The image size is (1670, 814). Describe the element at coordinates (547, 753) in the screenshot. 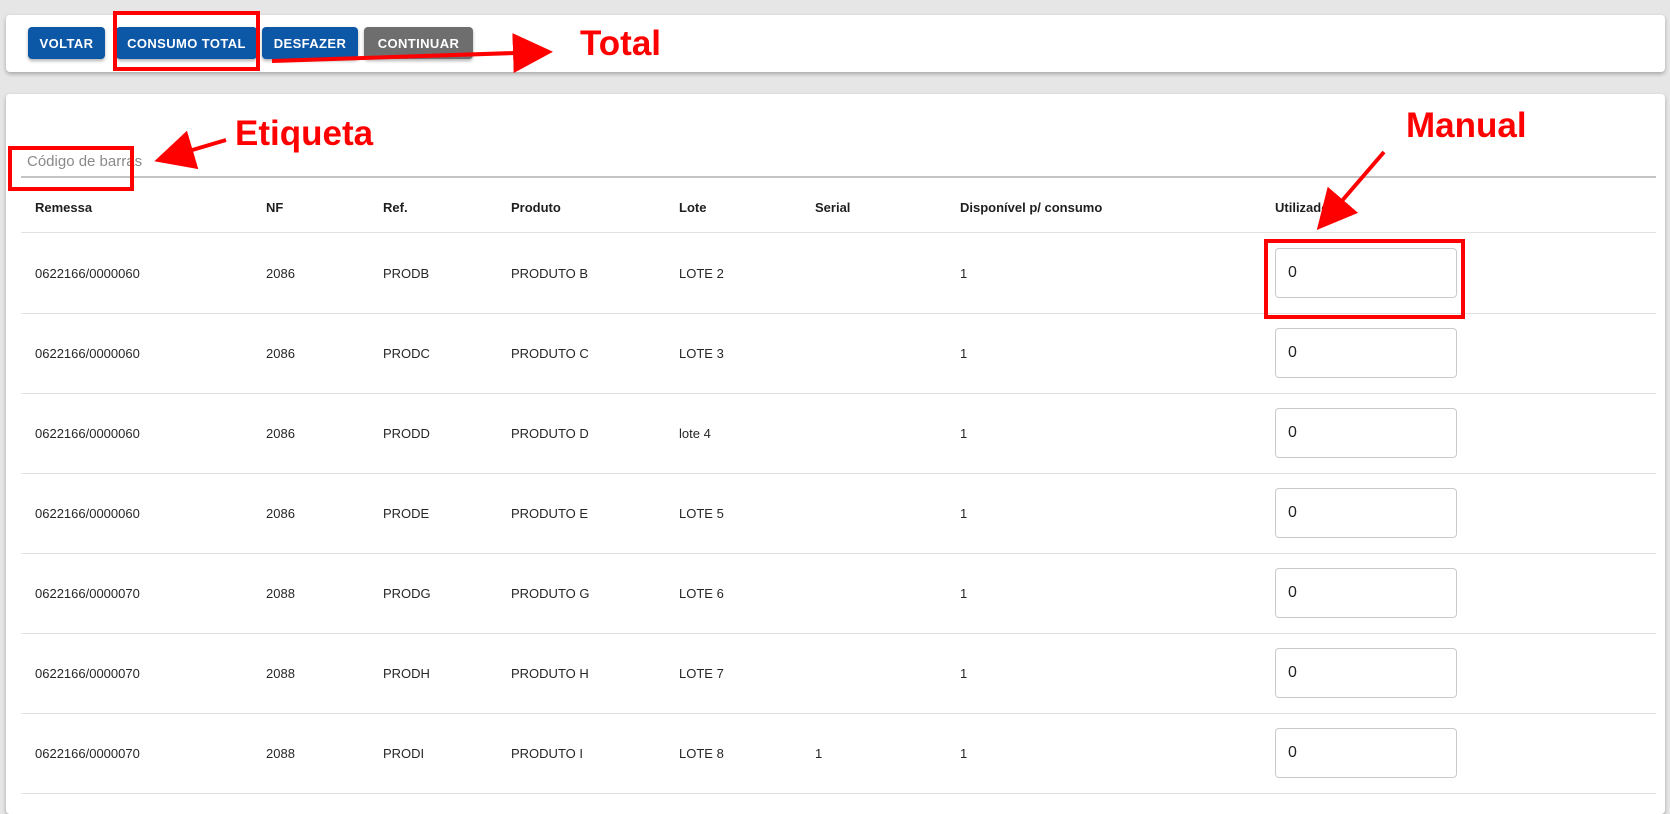

I see `cell-produto: PRODUTO I` at that location.